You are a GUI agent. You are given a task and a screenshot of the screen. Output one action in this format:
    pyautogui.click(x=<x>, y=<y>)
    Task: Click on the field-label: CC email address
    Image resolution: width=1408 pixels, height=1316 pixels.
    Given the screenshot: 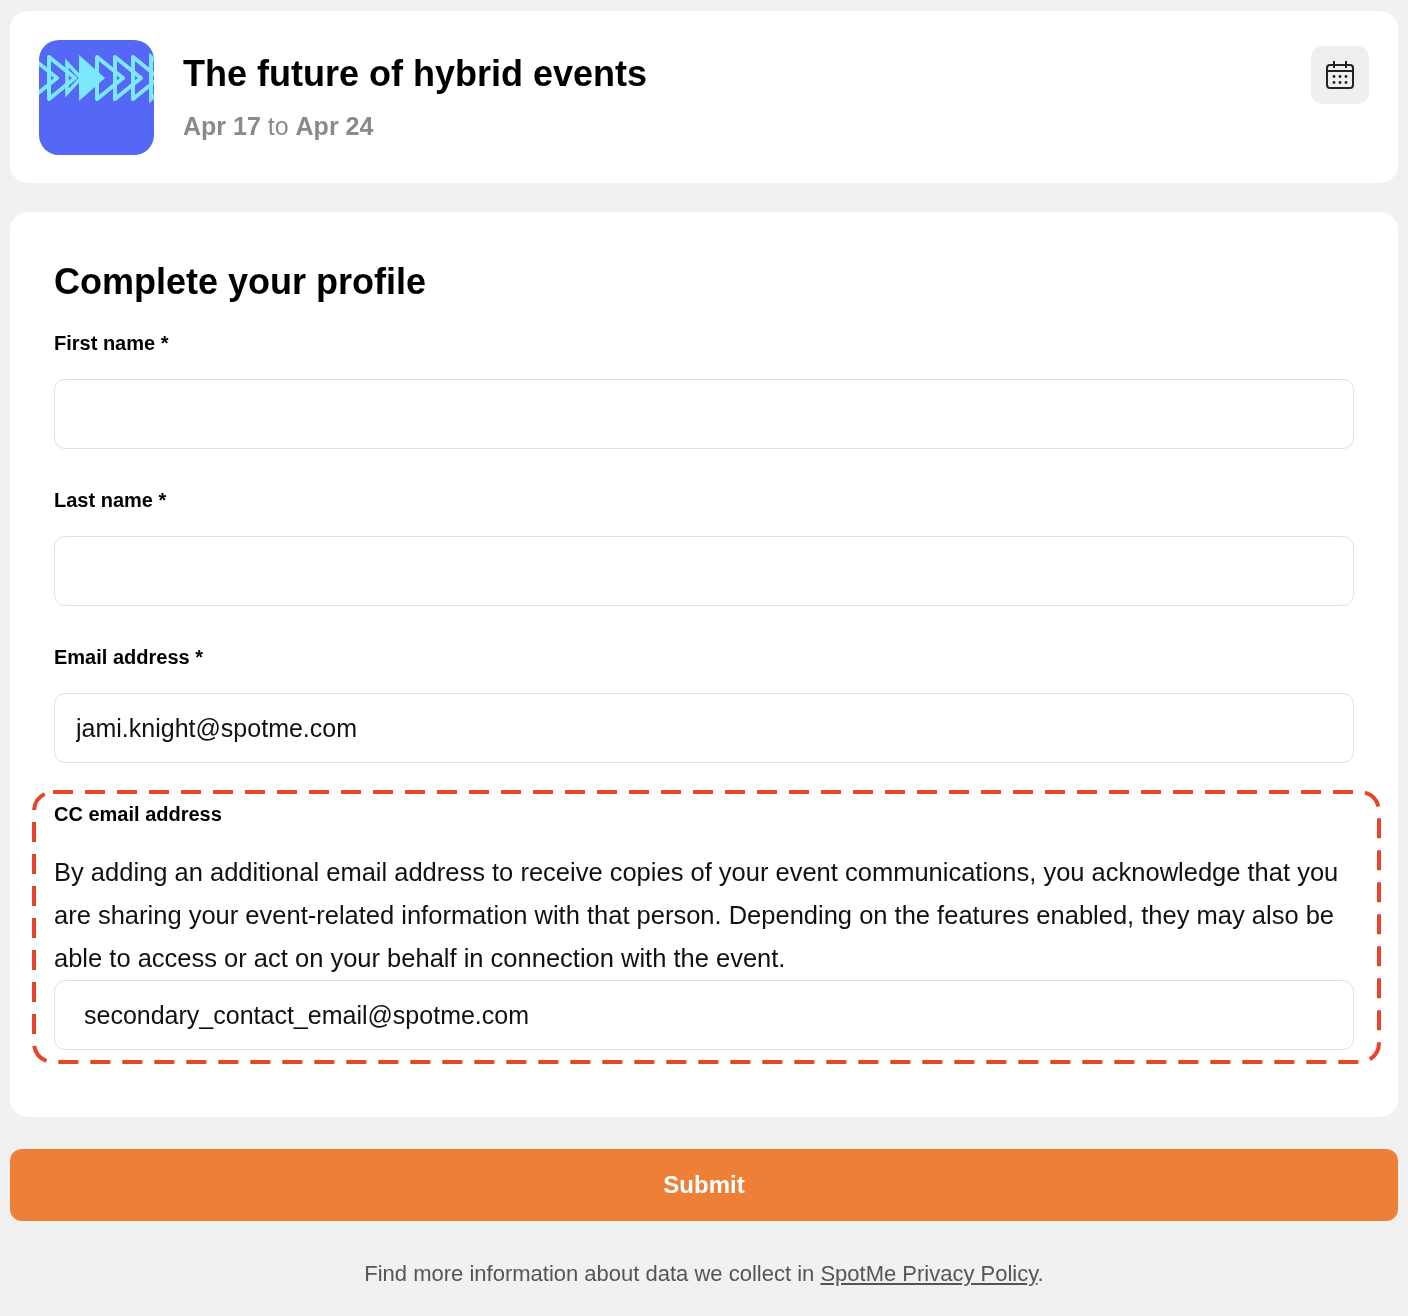 What is the action you would take?
    pyautogui.click(x=138, y=814)
    